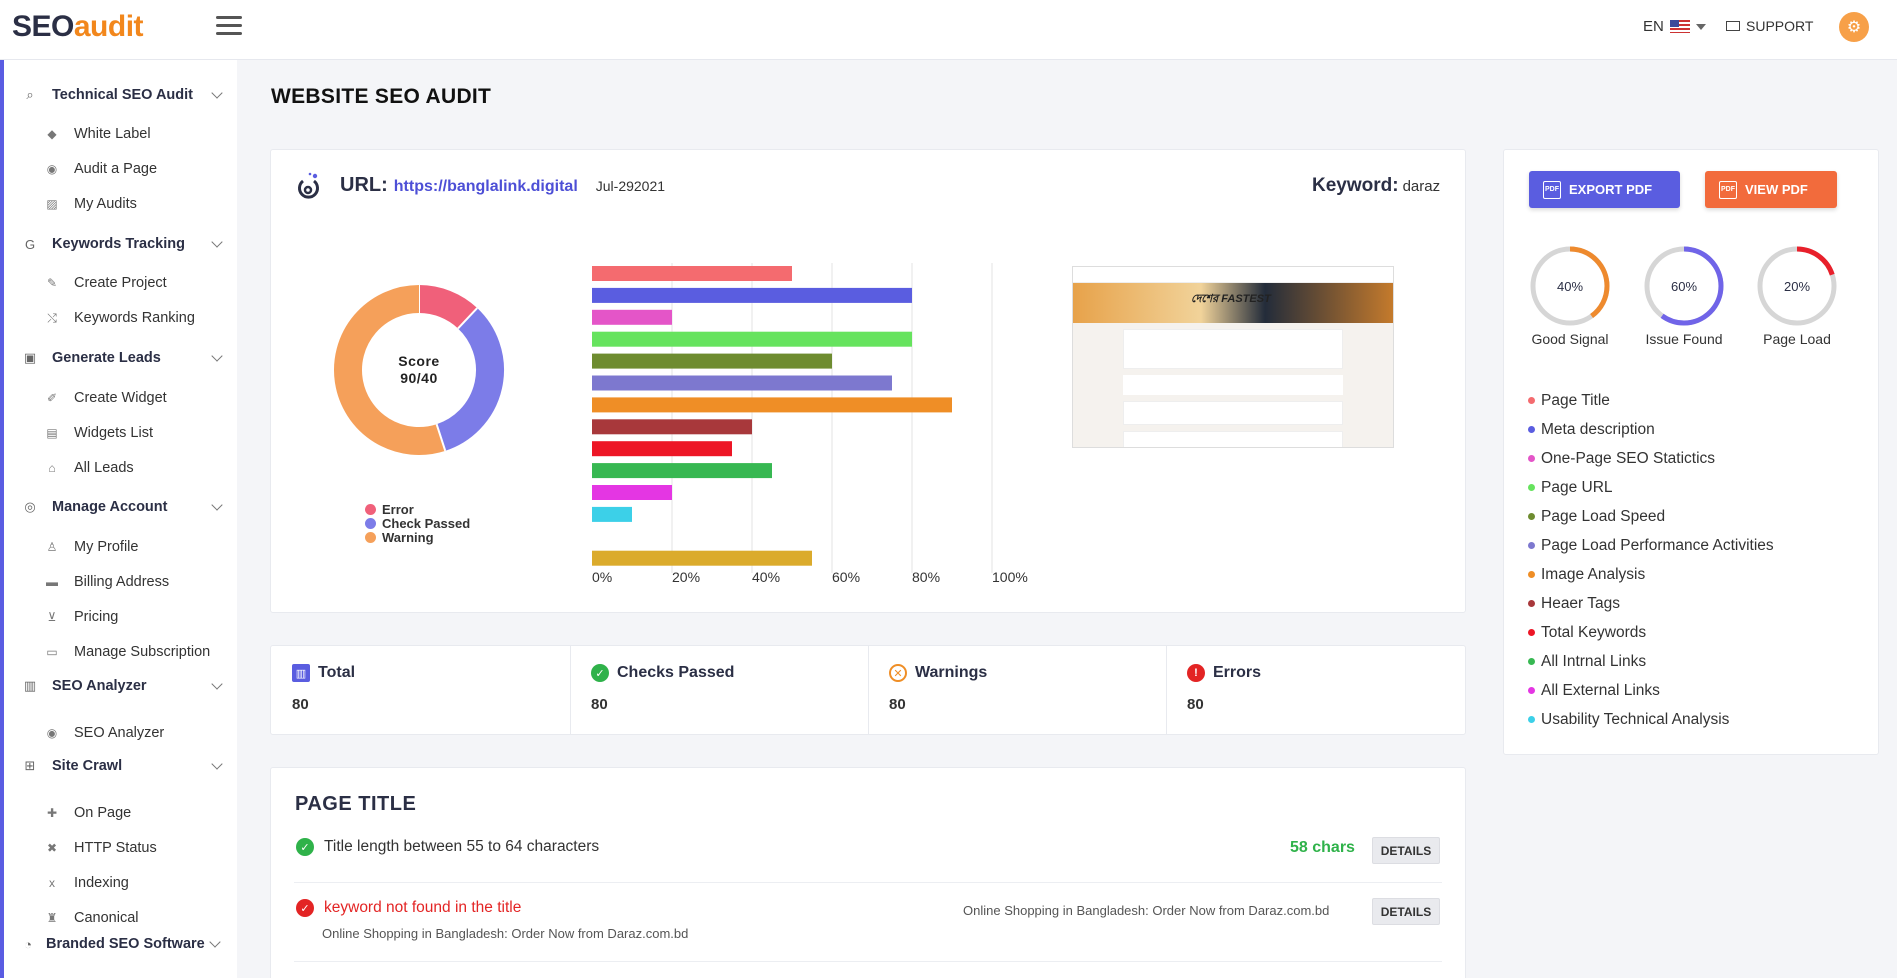 This screenshot has width=1897, height=978. I want to click on bar-all-external-links, so click(632, 492).